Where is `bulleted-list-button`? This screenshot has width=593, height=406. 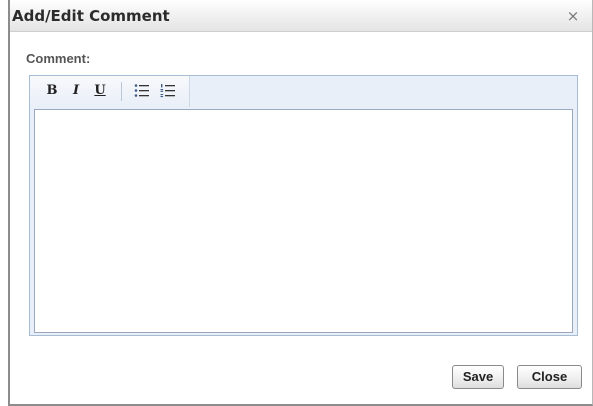 bulleted-list-button is located at coordinates (142, 91).